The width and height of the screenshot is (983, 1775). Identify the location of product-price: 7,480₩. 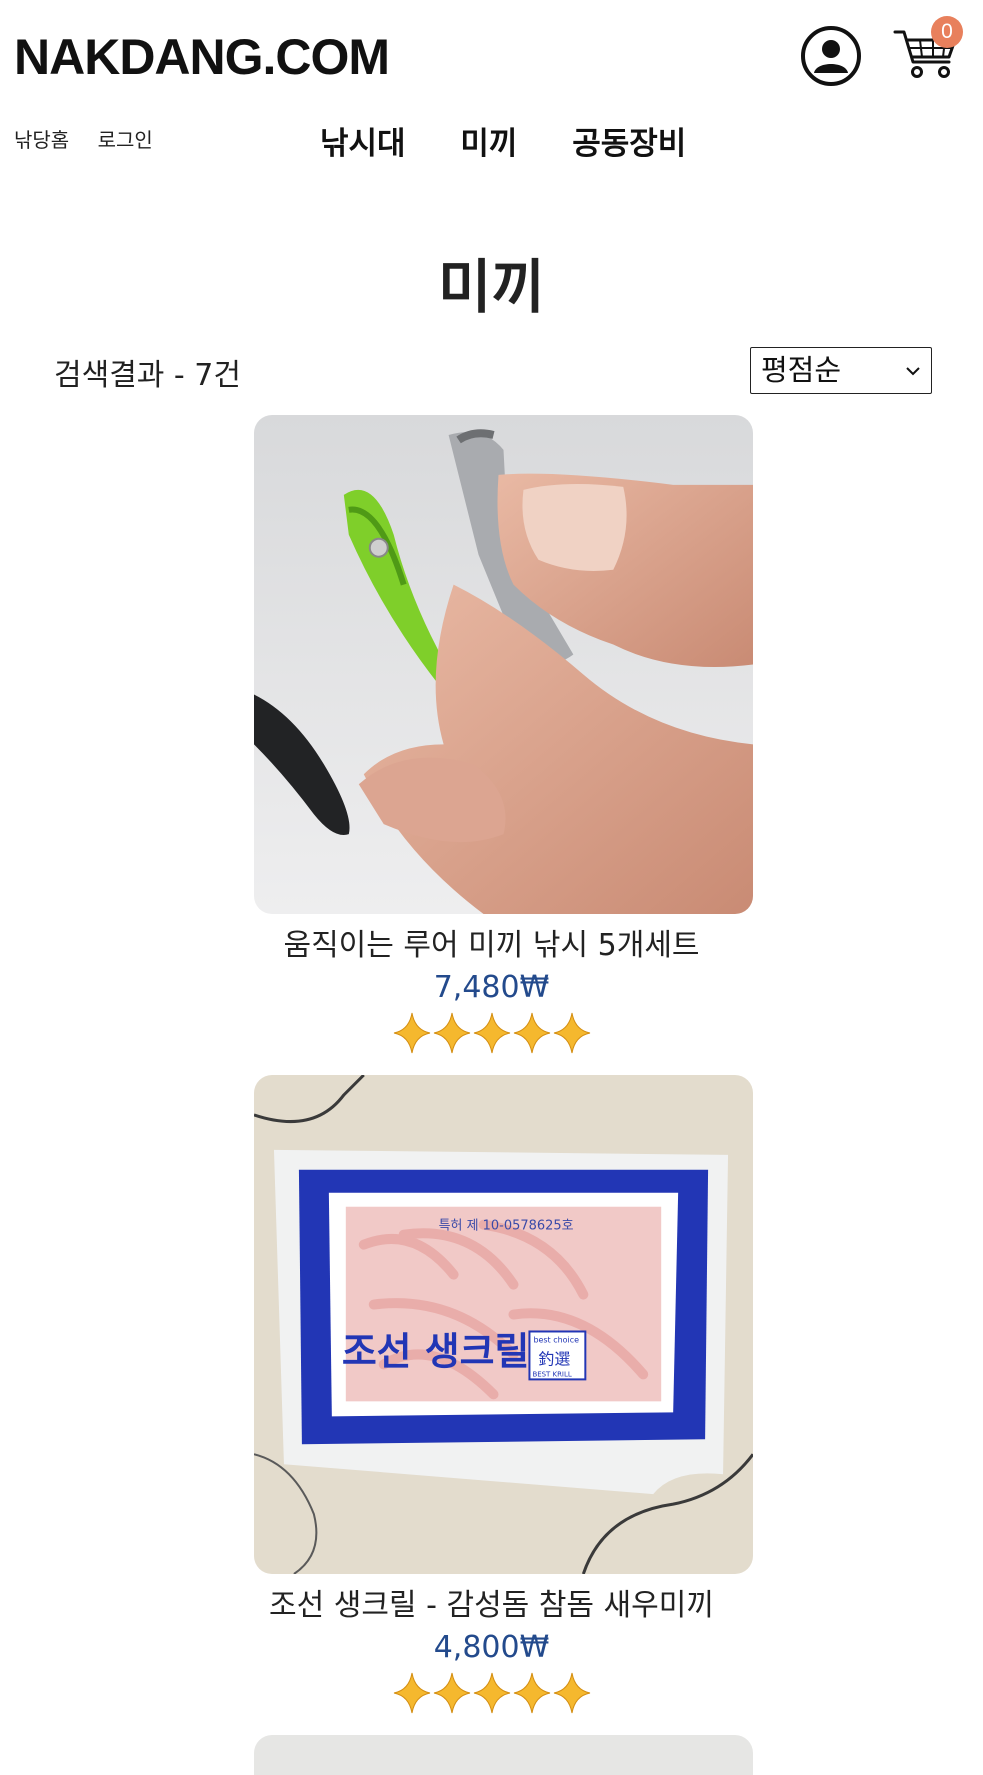
(491, 987).